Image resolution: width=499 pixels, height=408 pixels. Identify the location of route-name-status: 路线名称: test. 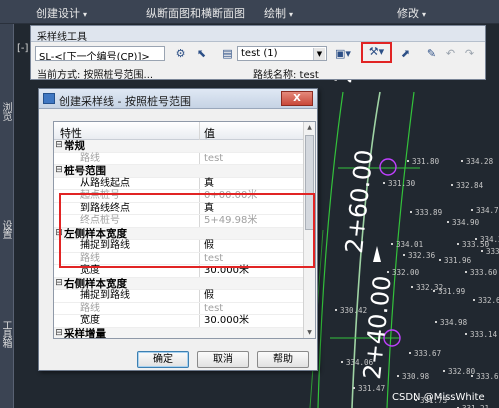
(286, 75).